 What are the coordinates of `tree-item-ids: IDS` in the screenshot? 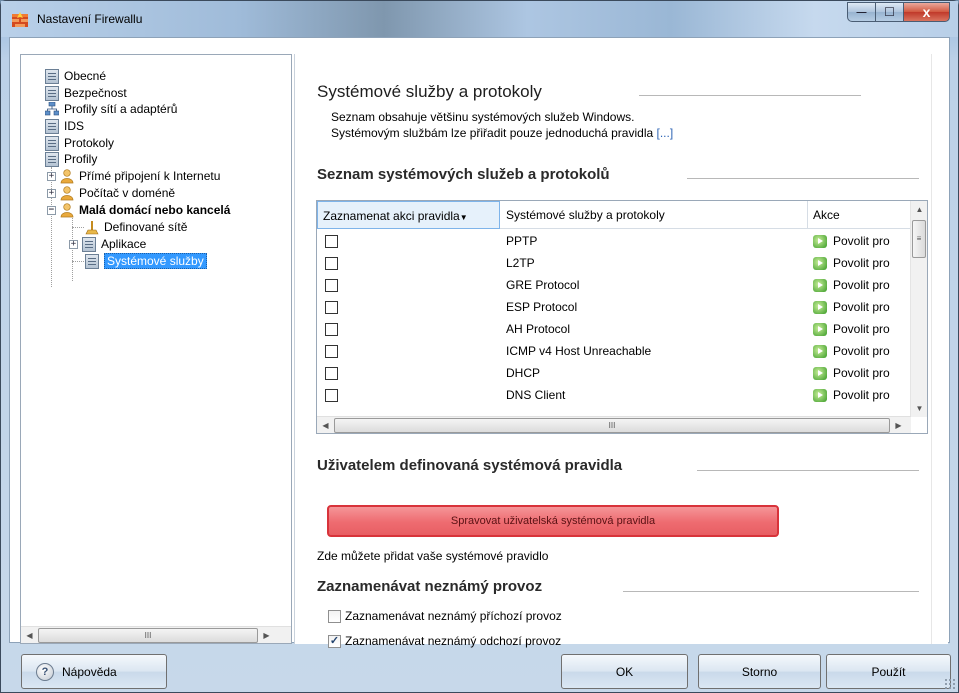 It's located at (64, 126).